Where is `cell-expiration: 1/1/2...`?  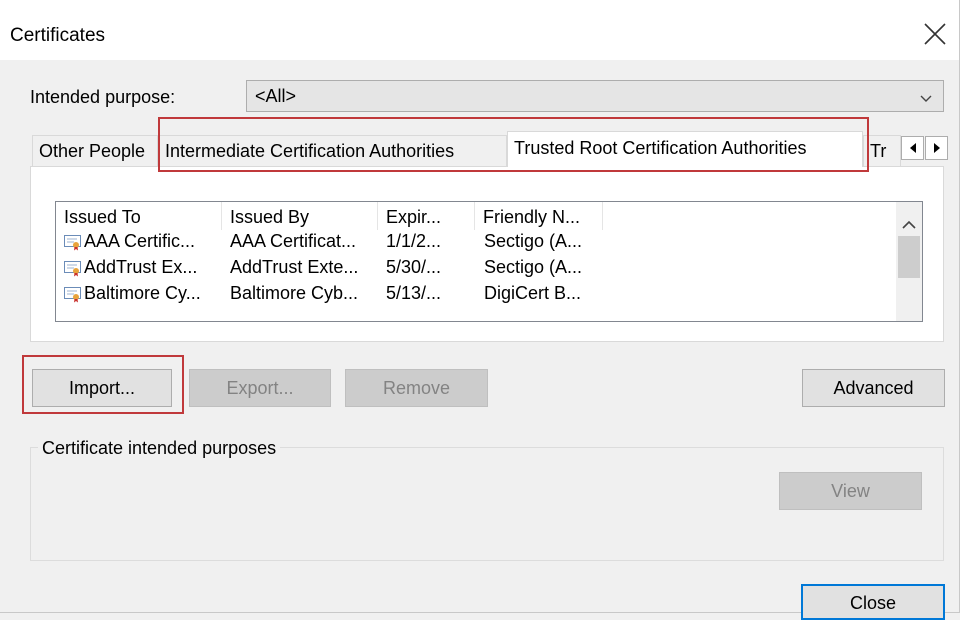 cell-expiration: 1/1/2... is located at coordinates (414, 241).